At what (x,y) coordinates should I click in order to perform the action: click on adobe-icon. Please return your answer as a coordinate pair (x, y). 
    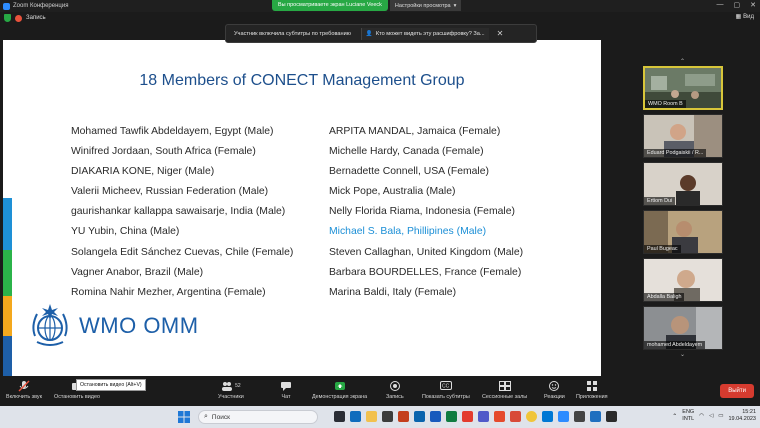
    Looking at the image, I should click on (499, 416).